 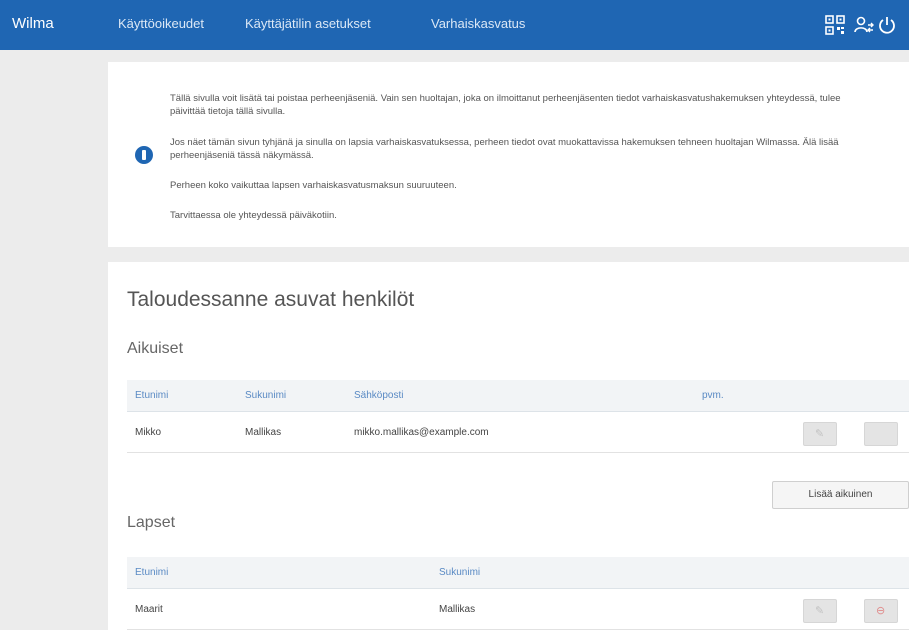 What do you see at coordinates (835, 25) in the screenshot?
I see `qr-code-icon` at bounding box center [835, 25].